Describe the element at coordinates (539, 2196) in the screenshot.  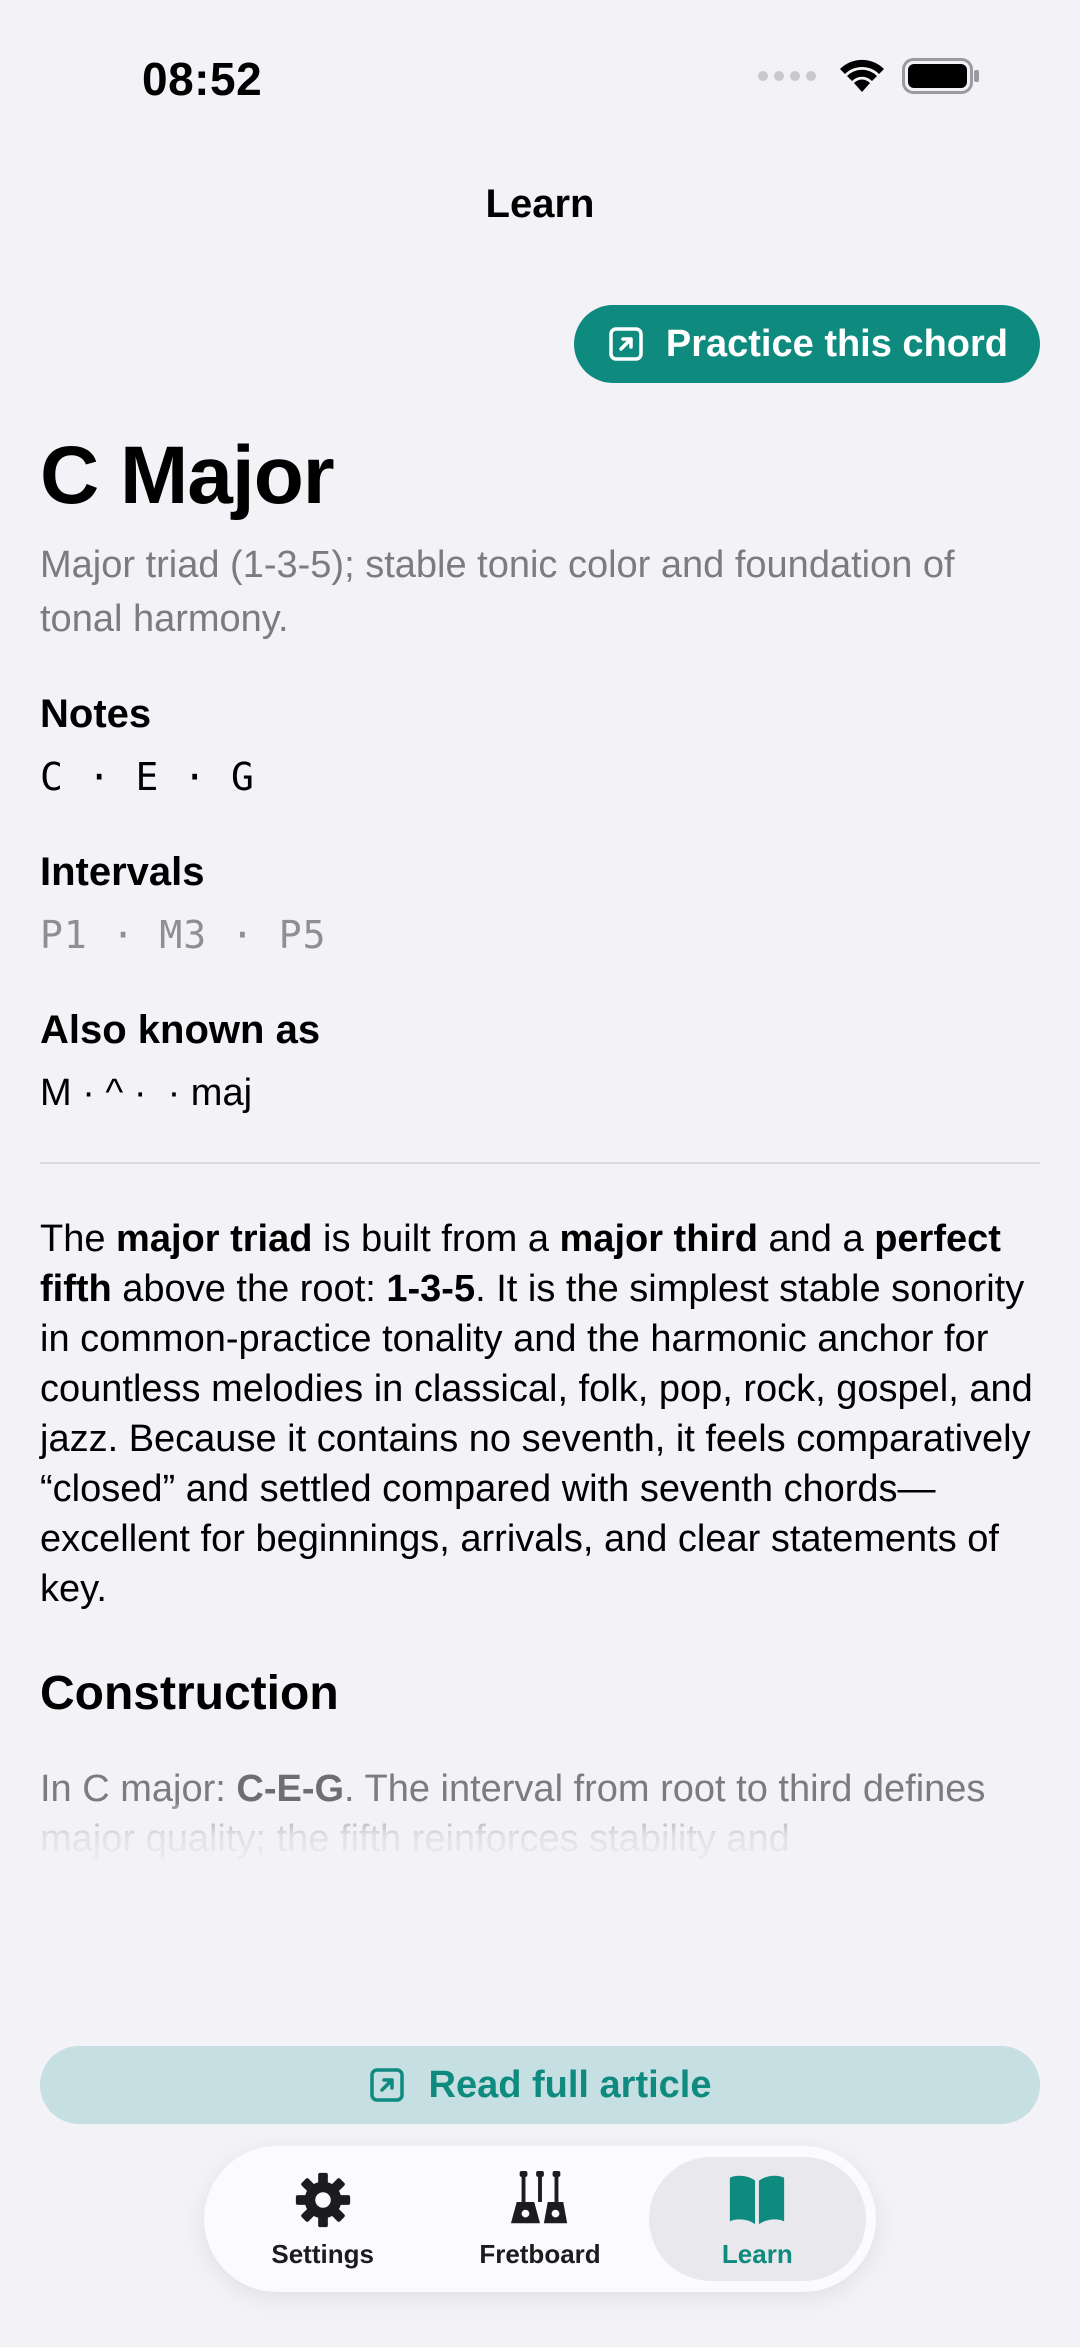
I see `guitars-icon` at that location.